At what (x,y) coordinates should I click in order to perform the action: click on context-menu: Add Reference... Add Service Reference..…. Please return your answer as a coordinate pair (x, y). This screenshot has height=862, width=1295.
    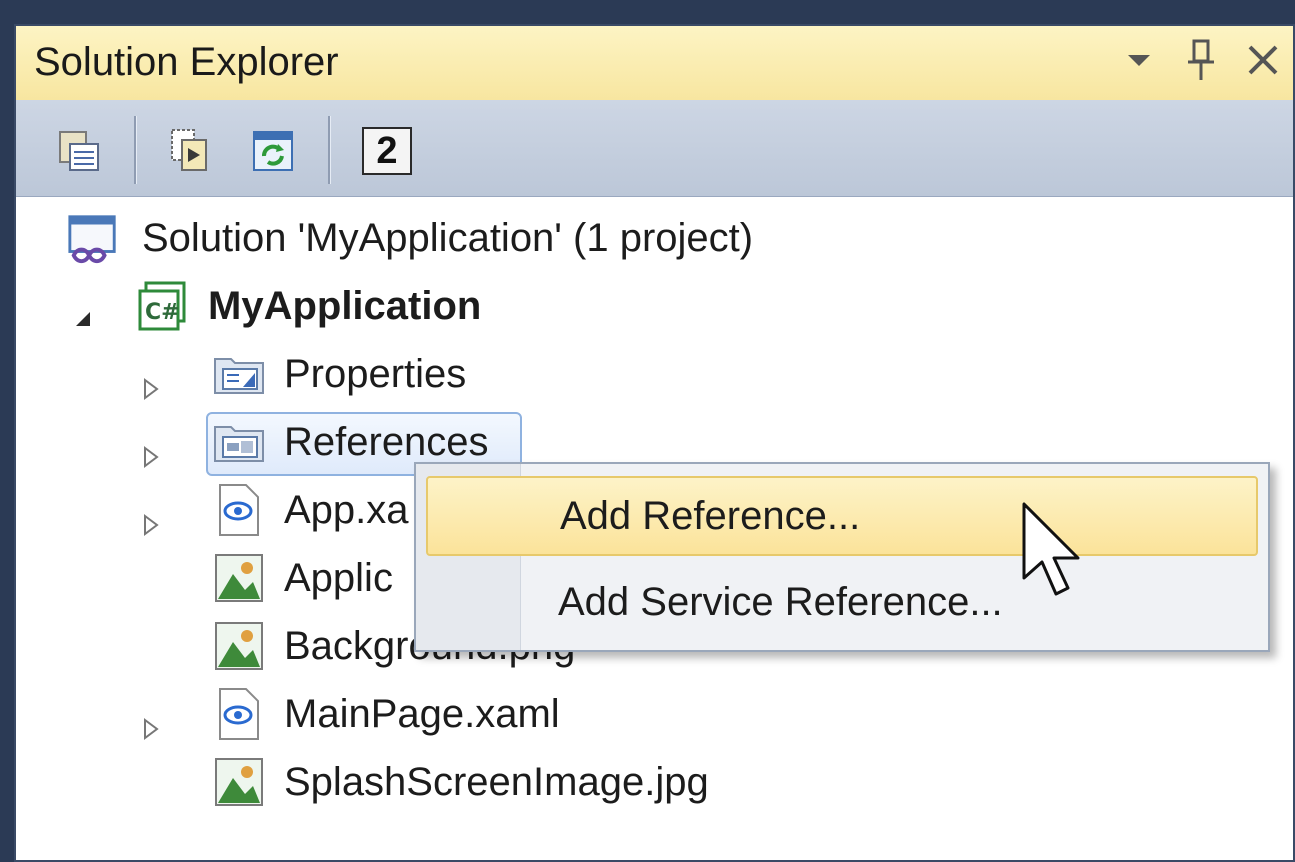
    Looking at the image, I should click on (842, 557).